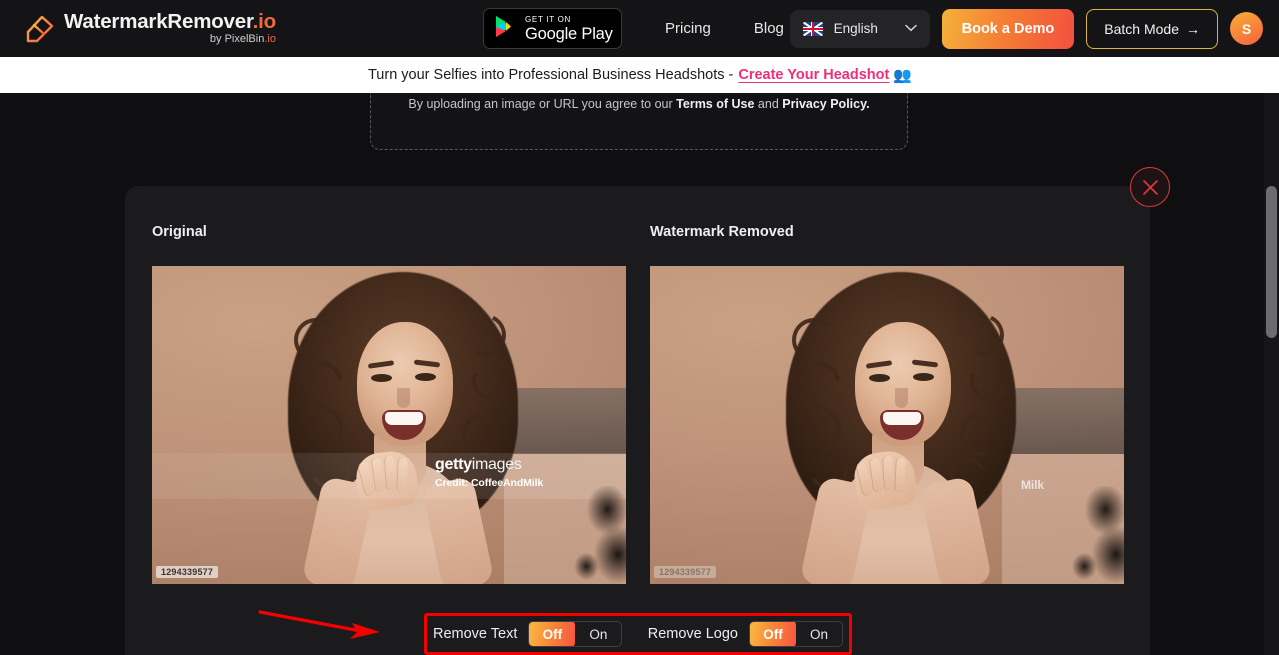 This screenshot has height=655, width=1279. I want to click on original-column-title: Original, so click(179, 232).